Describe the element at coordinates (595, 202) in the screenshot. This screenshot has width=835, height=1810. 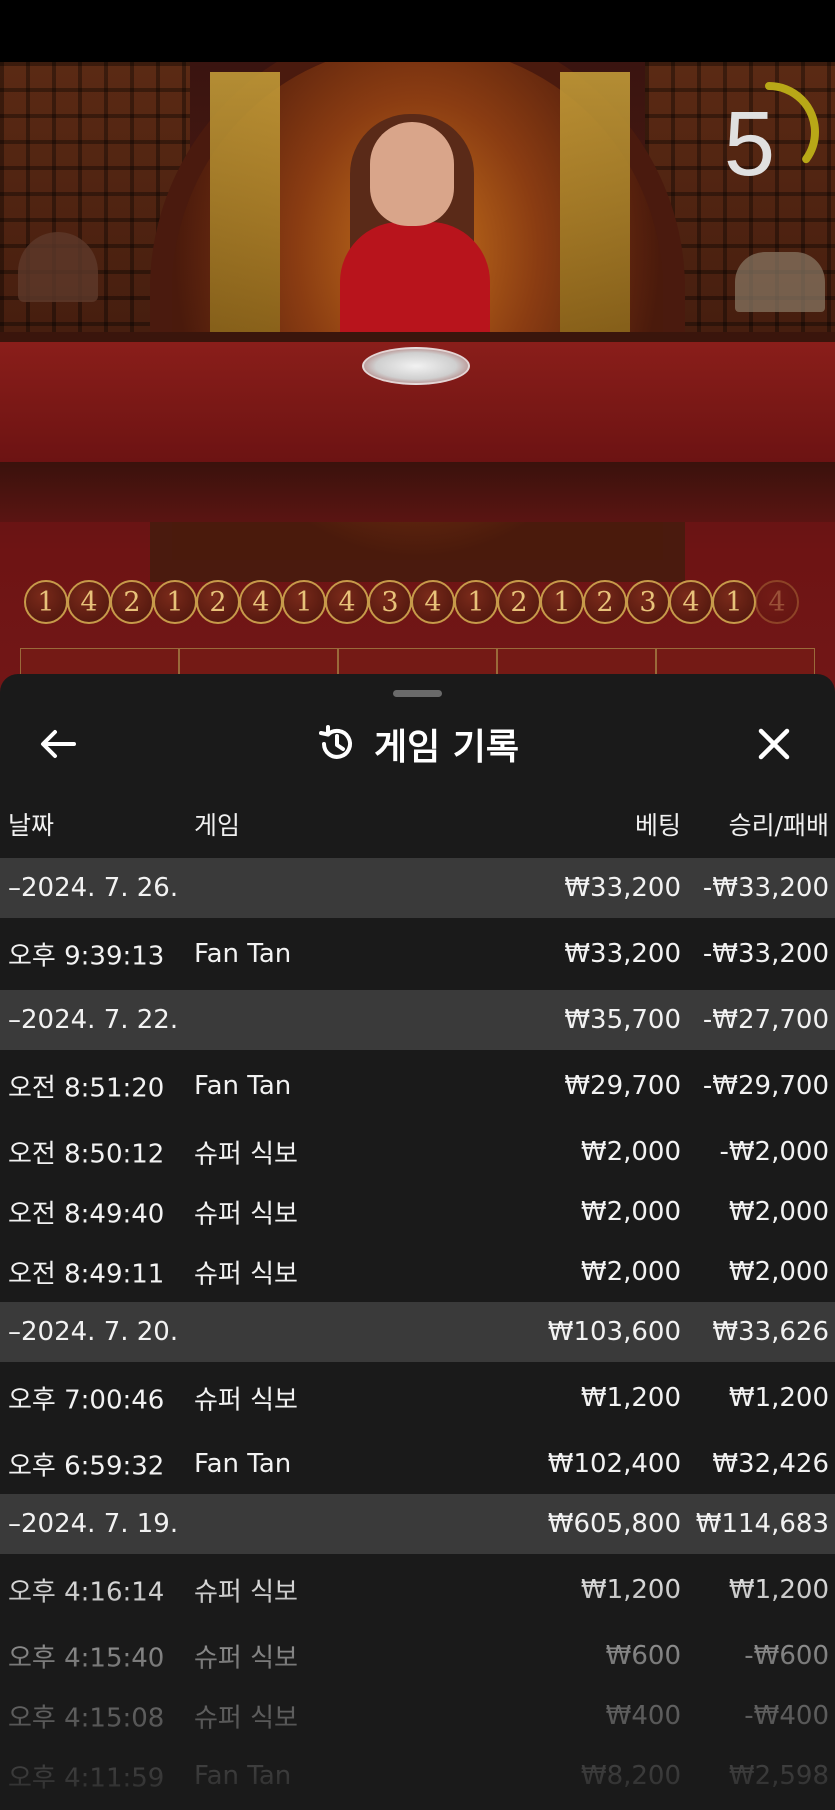
I see `lantern-panel` at that location.